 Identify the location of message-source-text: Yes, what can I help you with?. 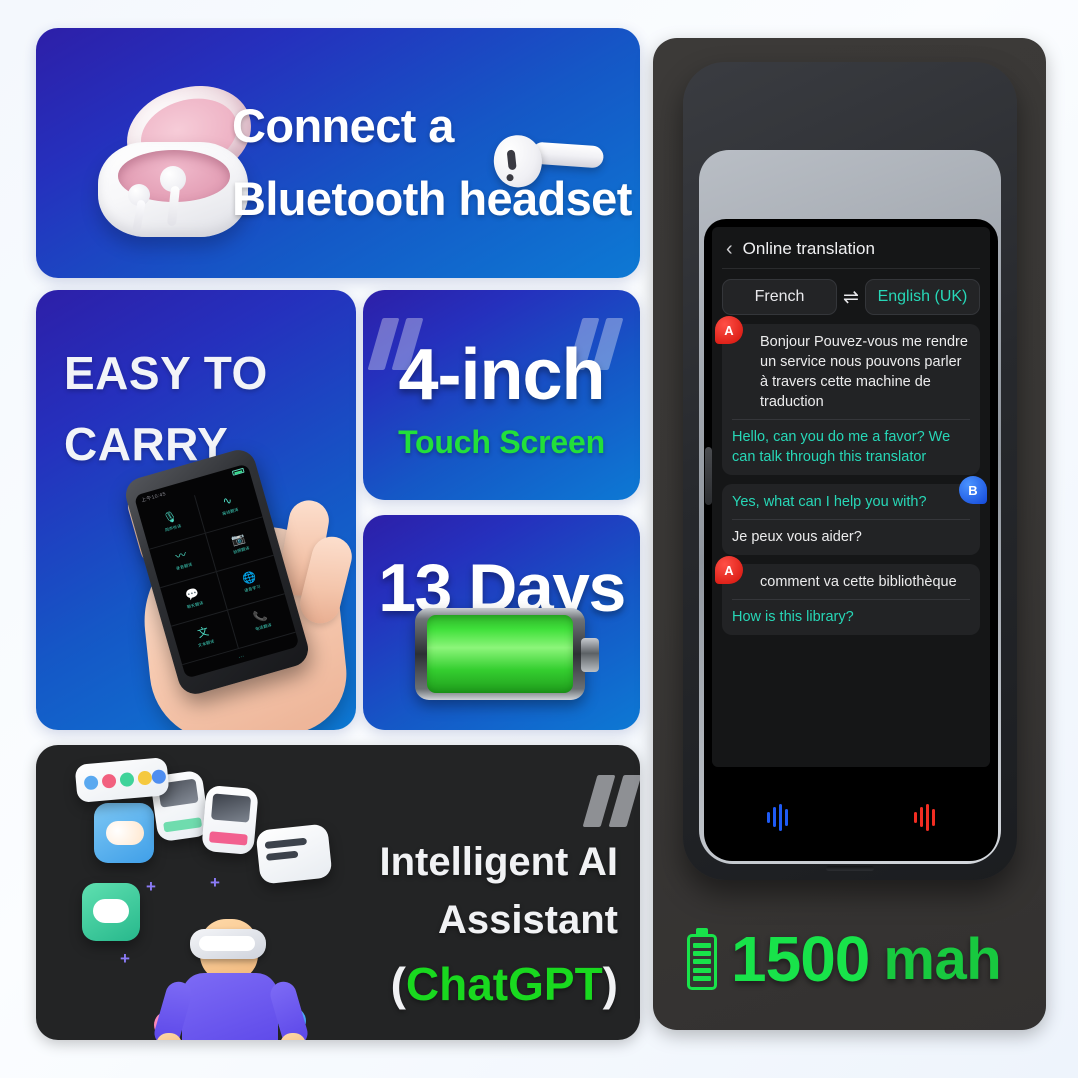
(829, 502).